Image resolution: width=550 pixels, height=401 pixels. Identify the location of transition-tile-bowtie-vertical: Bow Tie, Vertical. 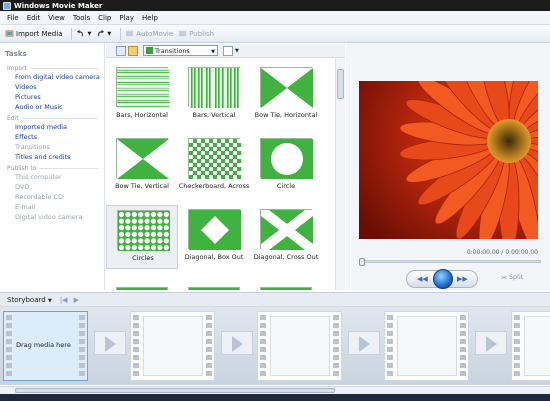
(142, 166).